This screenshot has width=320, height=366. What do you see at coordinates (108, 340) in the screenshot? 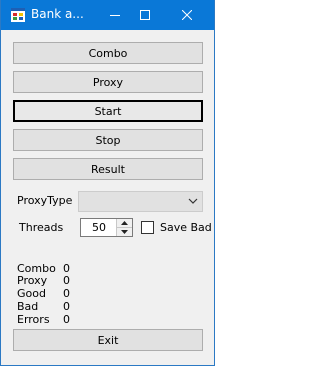
I see `exit-button: Exit` at bounding box center [108, 340].